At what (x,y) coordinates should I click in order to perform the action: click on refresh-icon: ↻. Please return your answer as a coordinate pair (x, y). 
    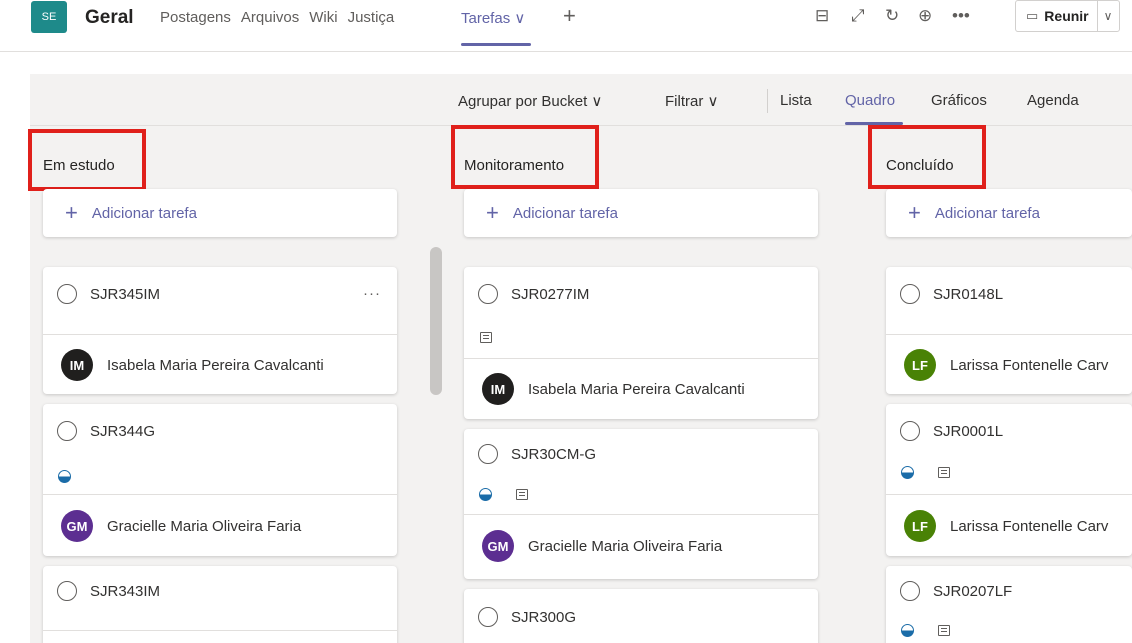
    Looking at the image, I should click on (892, 16).